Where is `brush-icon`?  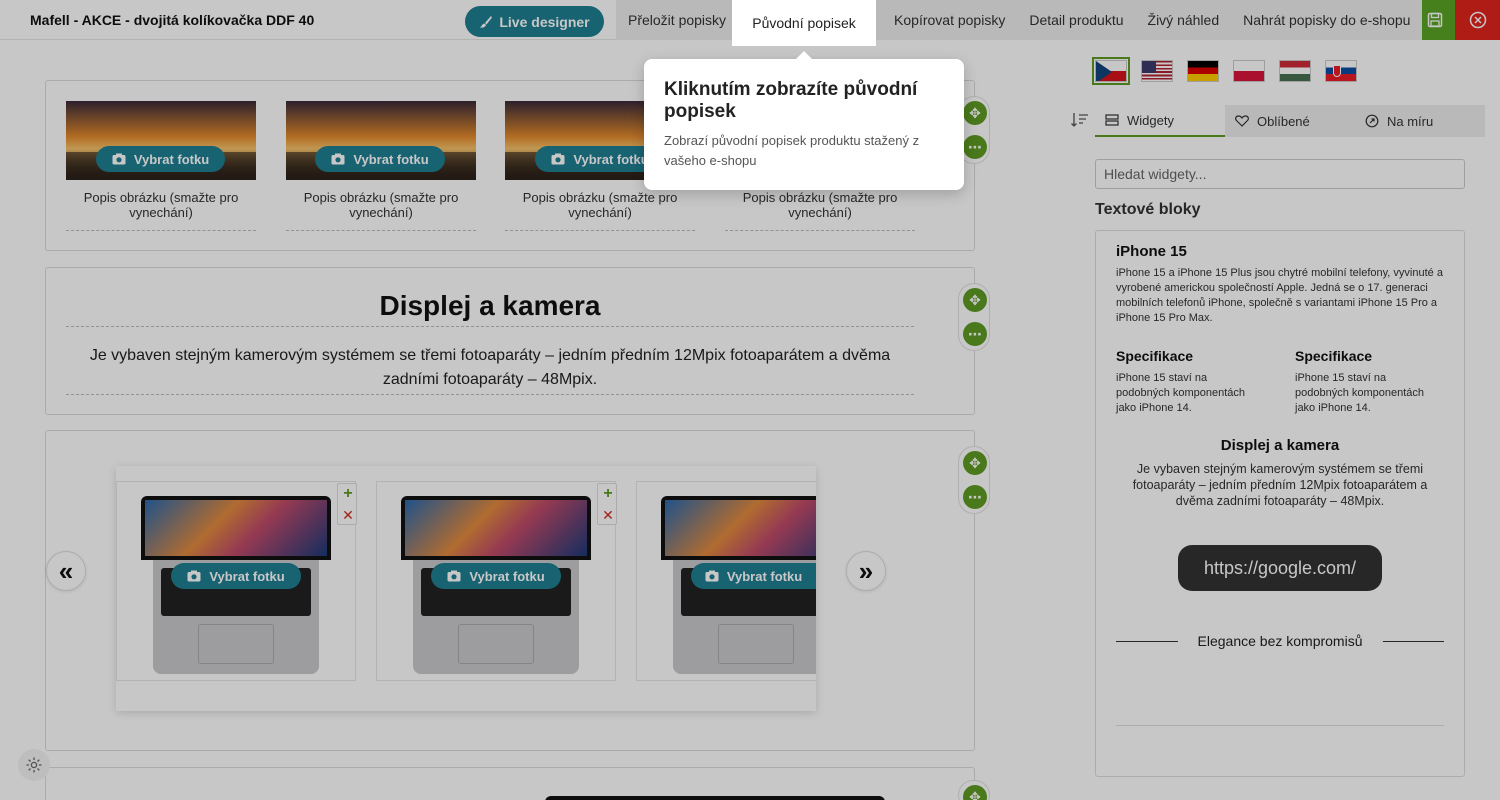 brush-icon is located at coordinates (486, 21).